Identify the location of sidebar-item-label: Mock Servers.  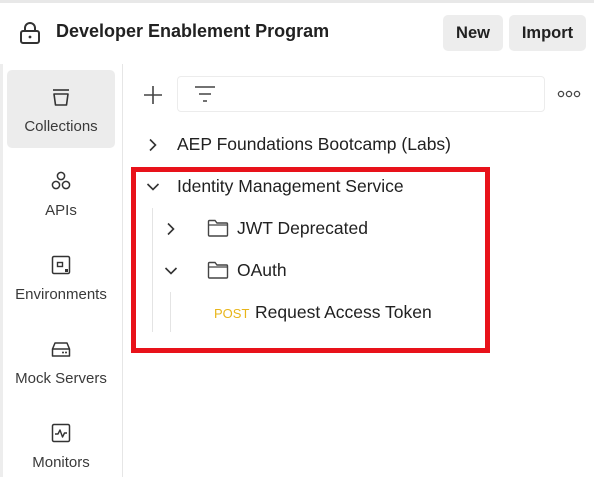
(61, 378).